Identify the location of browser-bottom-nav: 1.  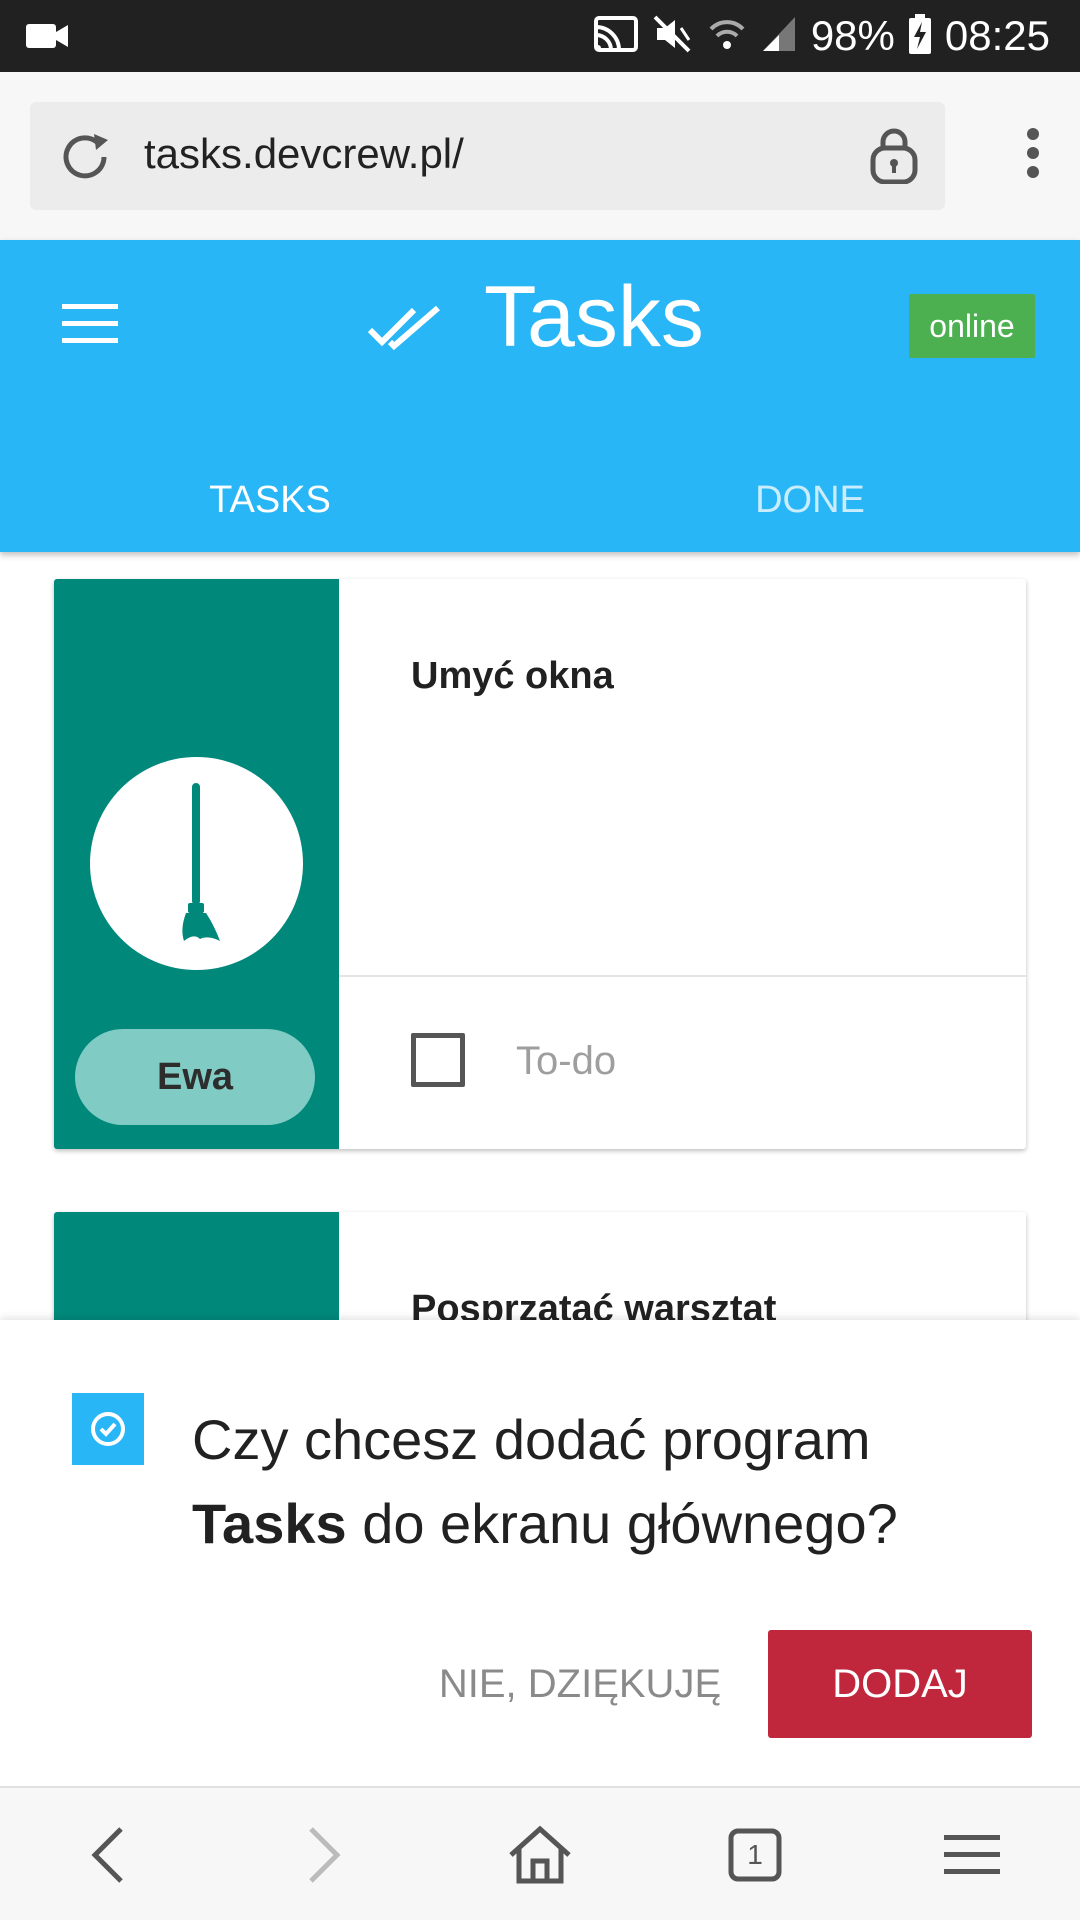
(540, 1853).